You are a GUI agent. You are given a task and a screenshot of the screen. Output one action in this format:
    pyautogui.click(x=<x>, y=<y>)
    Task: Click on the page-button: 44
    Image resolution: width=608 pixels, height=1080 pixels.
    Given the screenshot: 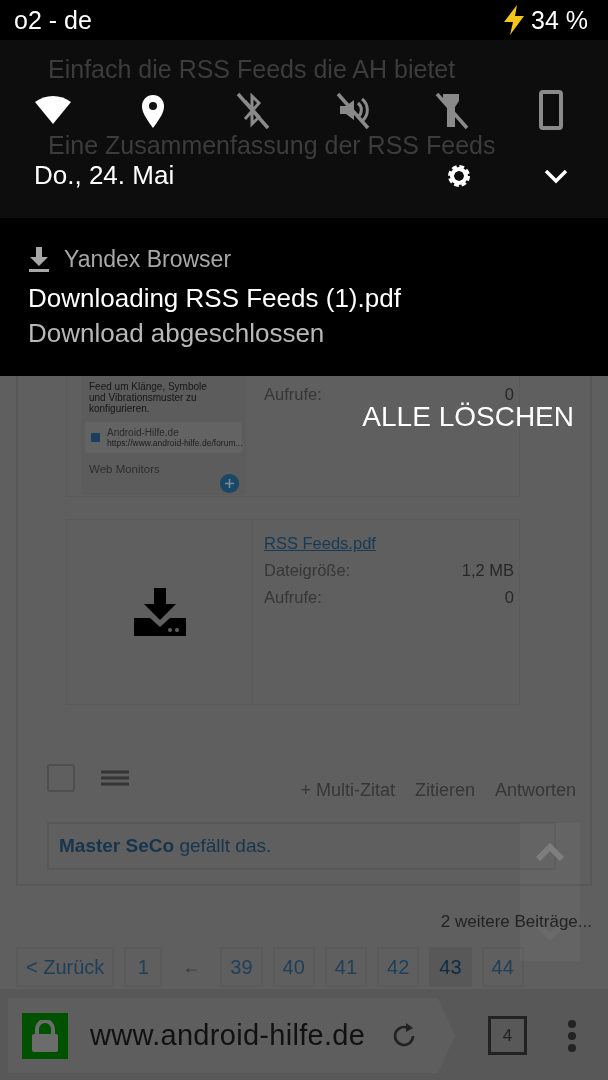 What is the action you would take?
    pyautogui.click(x=502, y=967)
    